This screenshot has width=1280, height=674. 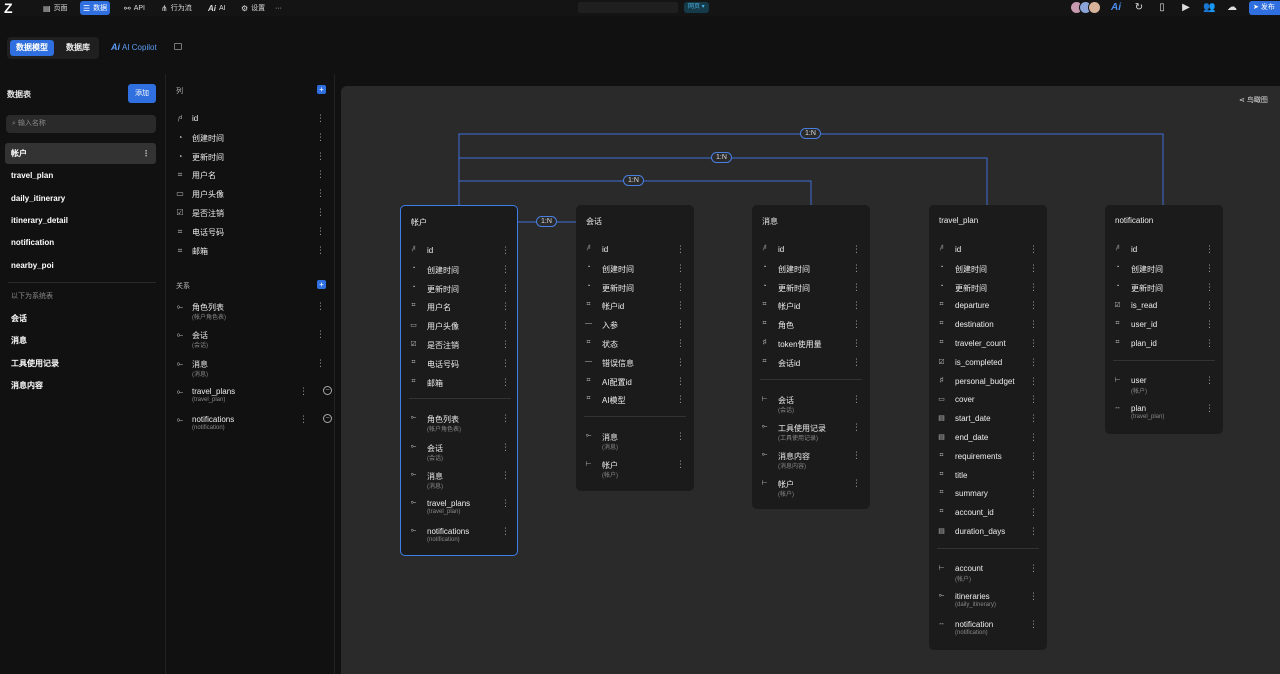 What do you see at coordinates (1085, 7) in the screenshot?
I see `collaborators` at bounding box center [1085, 7].